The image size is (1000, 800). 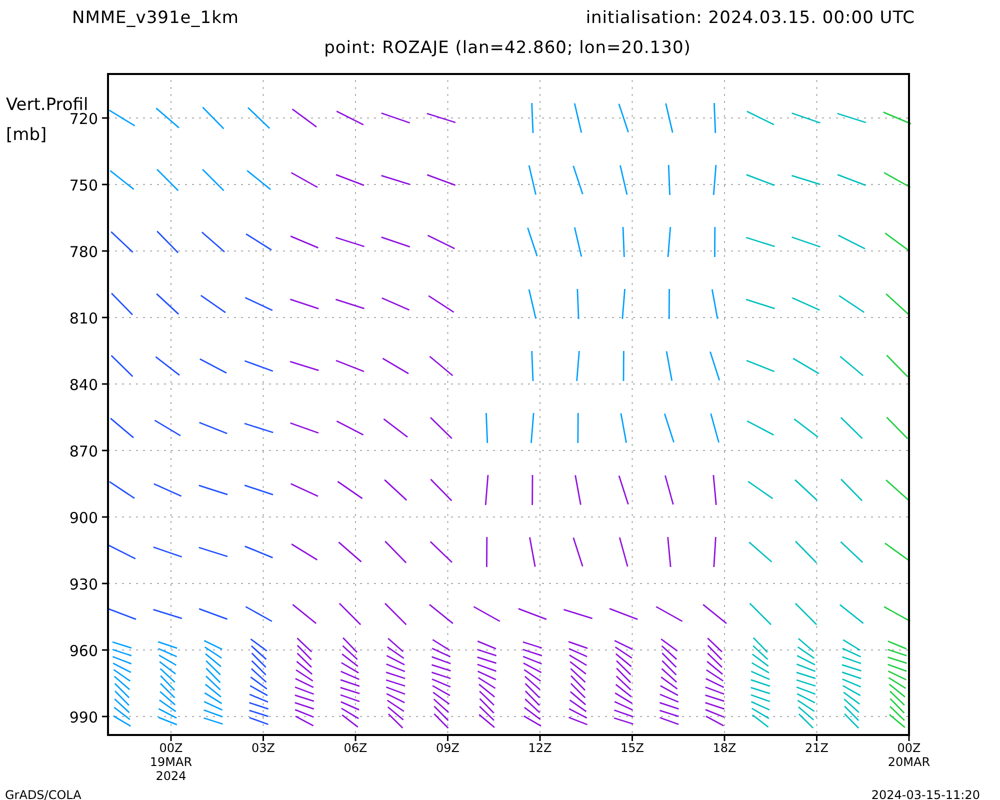 What do you see at coordinates (83, 385) in the screenshot?
I see `axis-tick-label: 840` at bounding box center [83, 385].